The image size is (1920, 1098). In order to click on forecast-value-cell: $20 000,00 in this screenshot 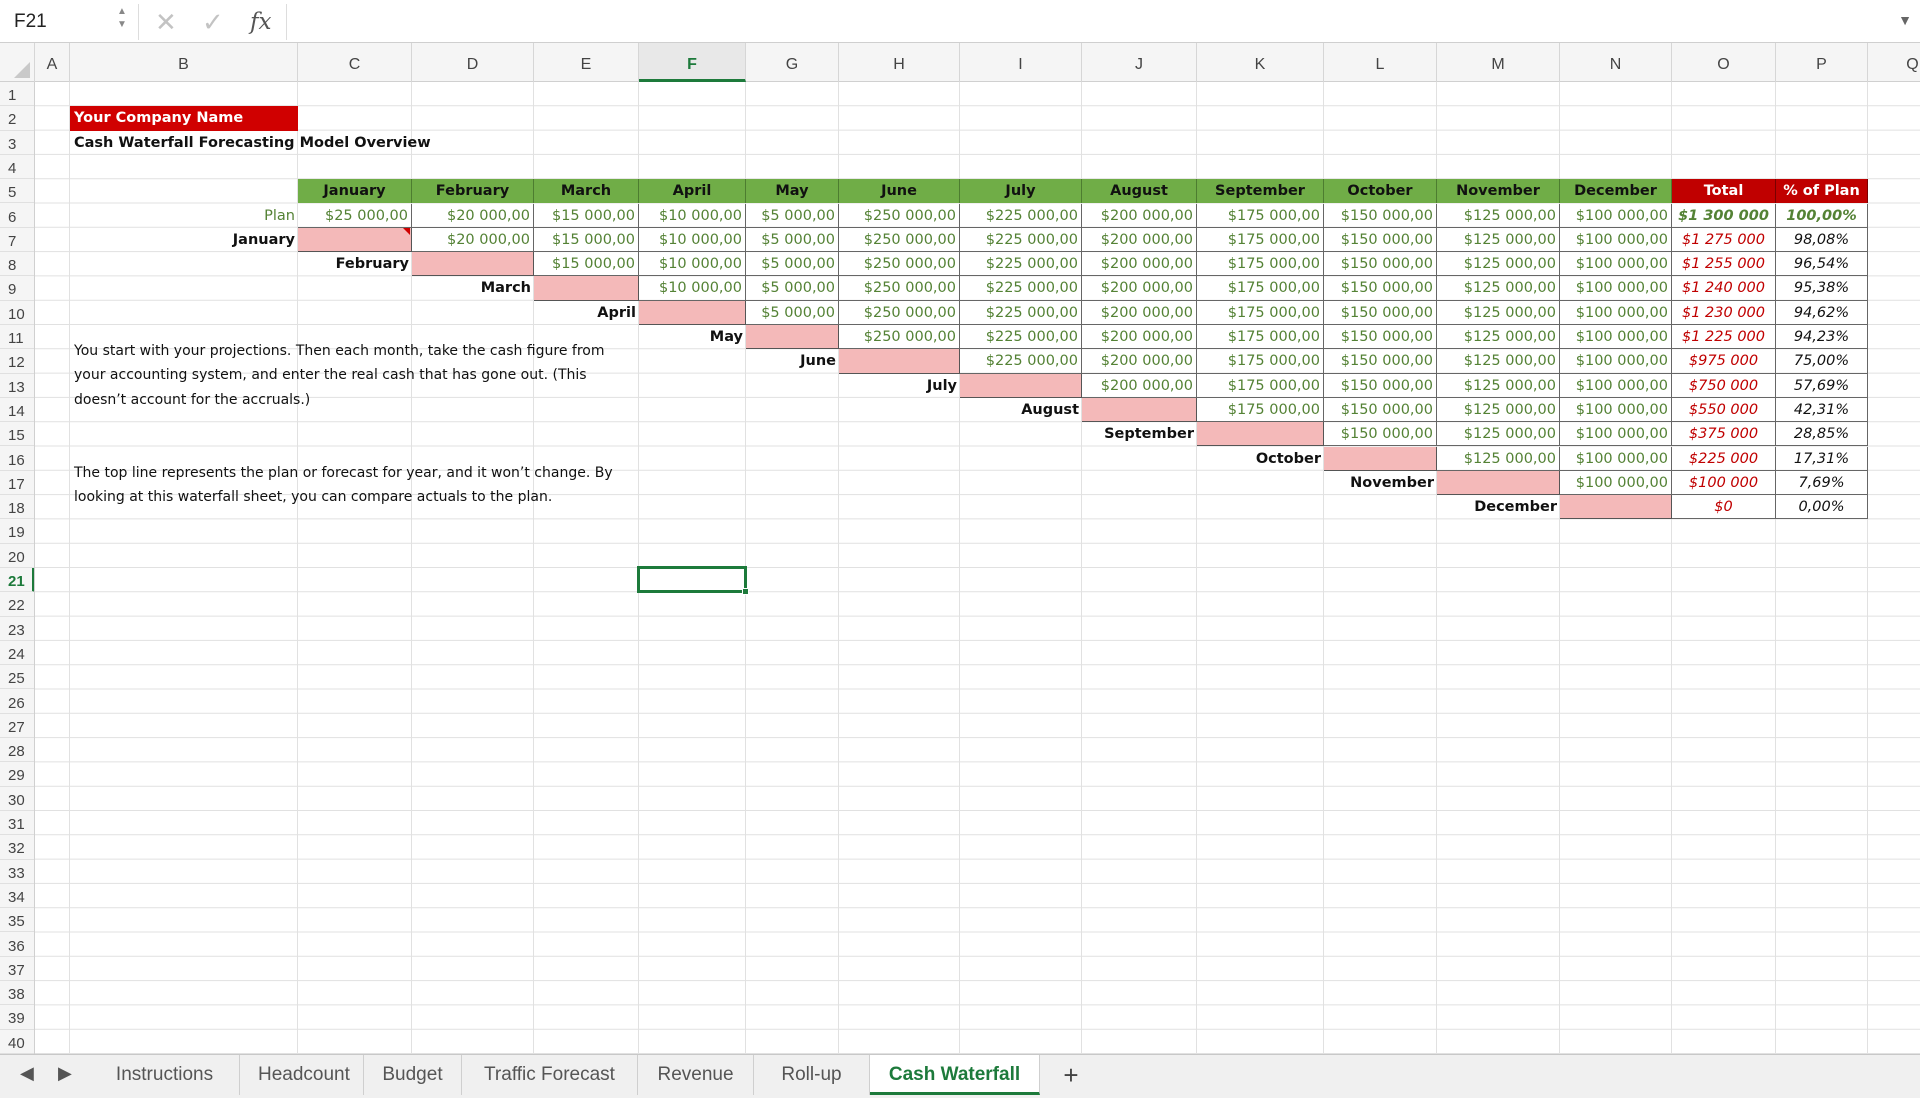, I will do `click(473, 240)`.